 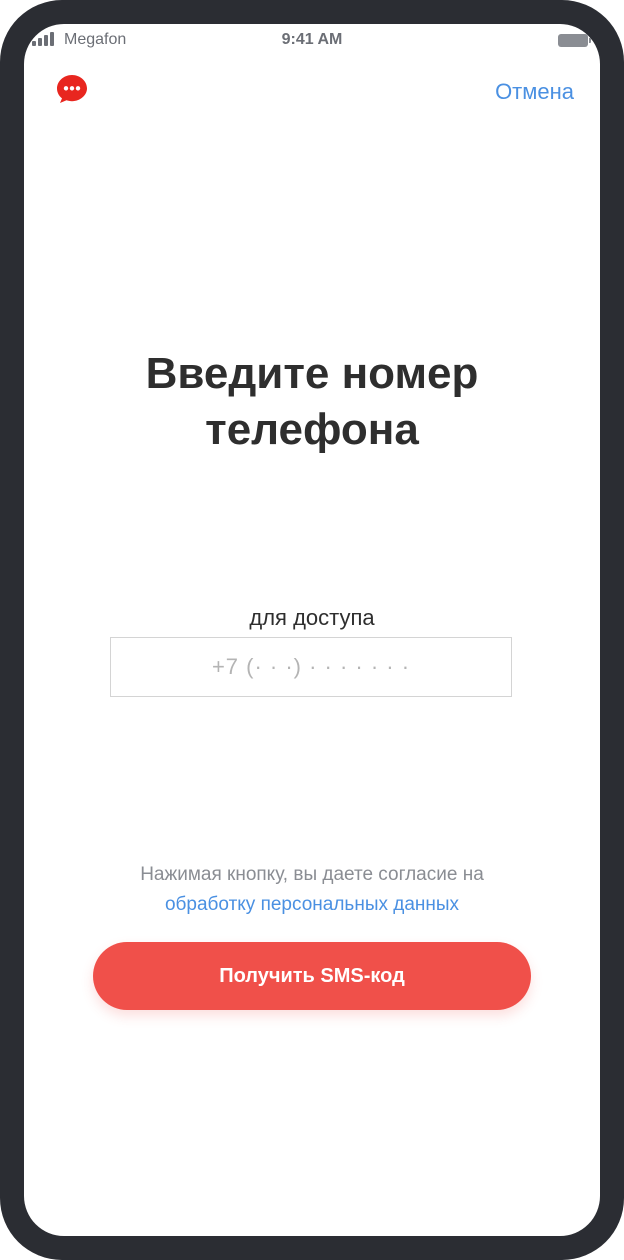 What do you see at coordinates (534, 92) in the screenshot?
I see `cancel-link: Отмена` at bounding box center [534, 92].